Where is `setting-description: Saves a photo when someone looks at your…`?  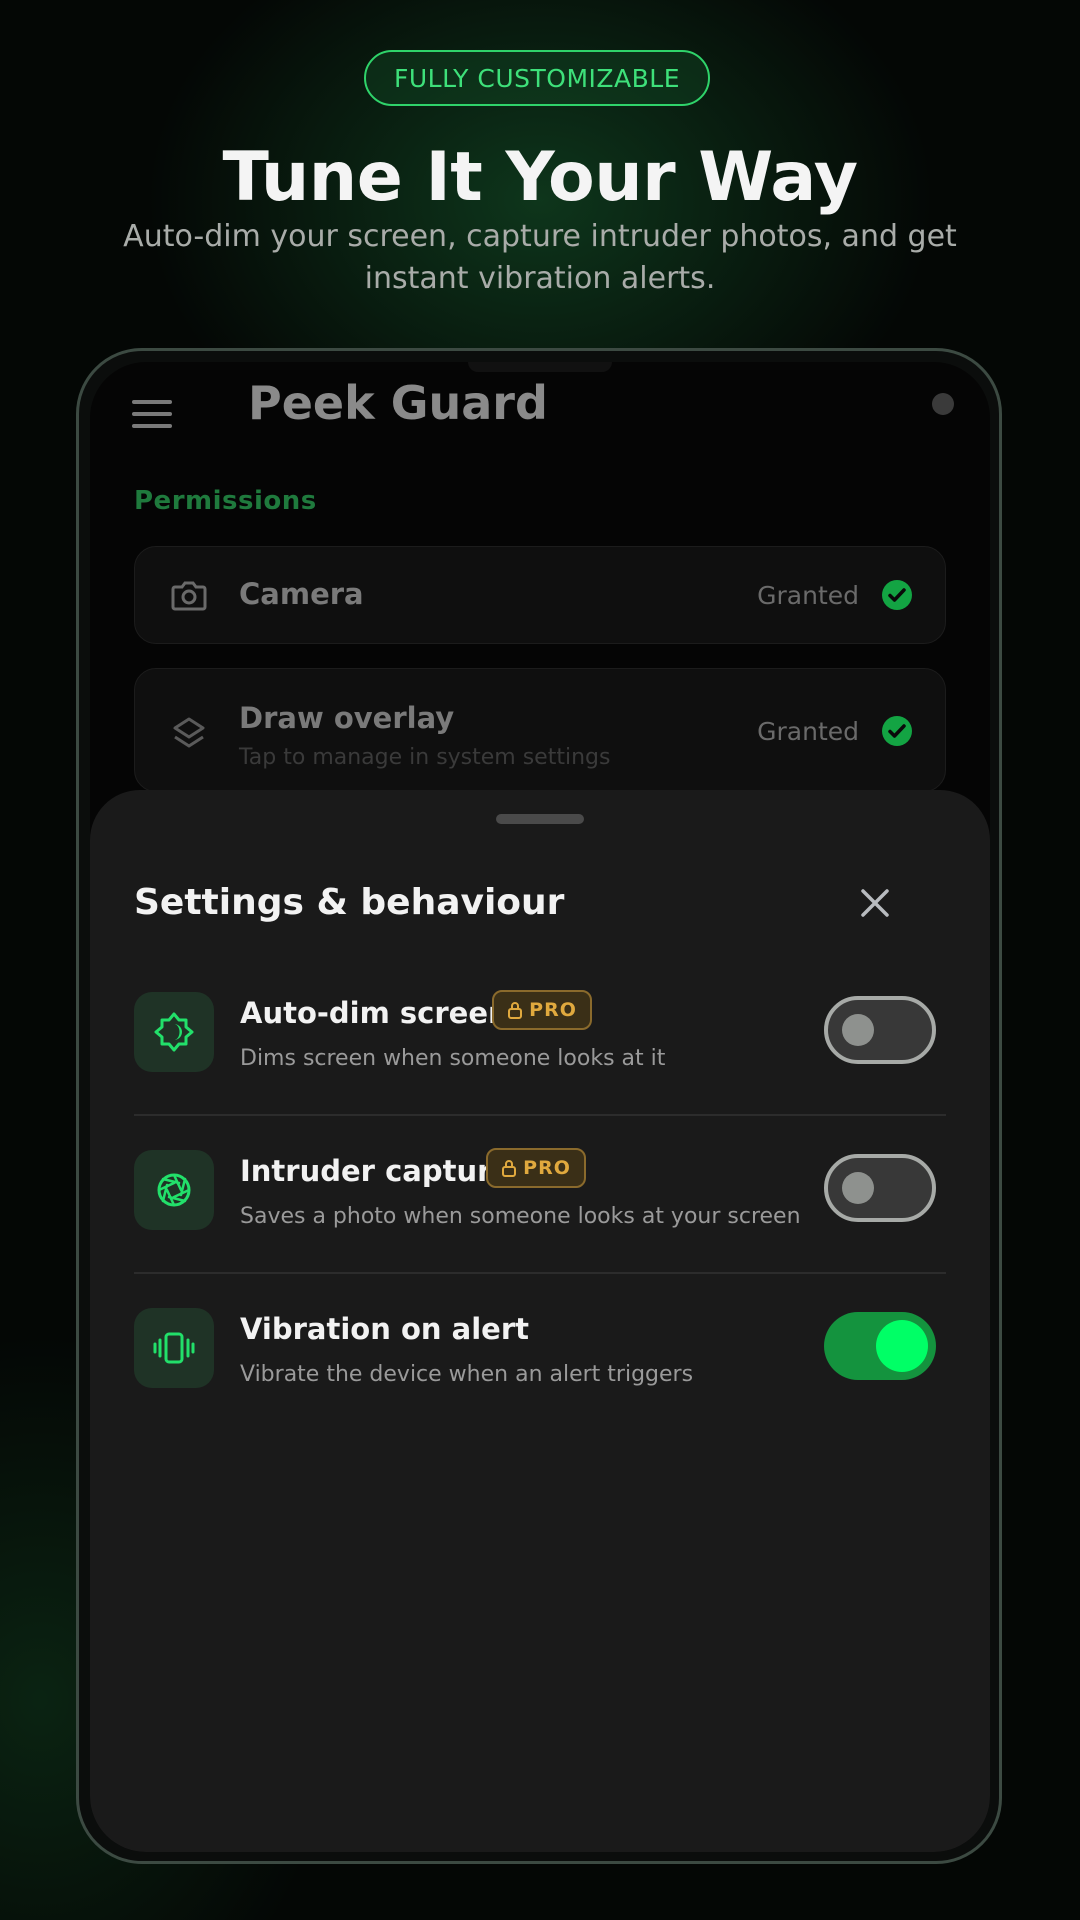
setting-description: Saves a photo when someone looks at your… is located at coordinates (520, 1216).